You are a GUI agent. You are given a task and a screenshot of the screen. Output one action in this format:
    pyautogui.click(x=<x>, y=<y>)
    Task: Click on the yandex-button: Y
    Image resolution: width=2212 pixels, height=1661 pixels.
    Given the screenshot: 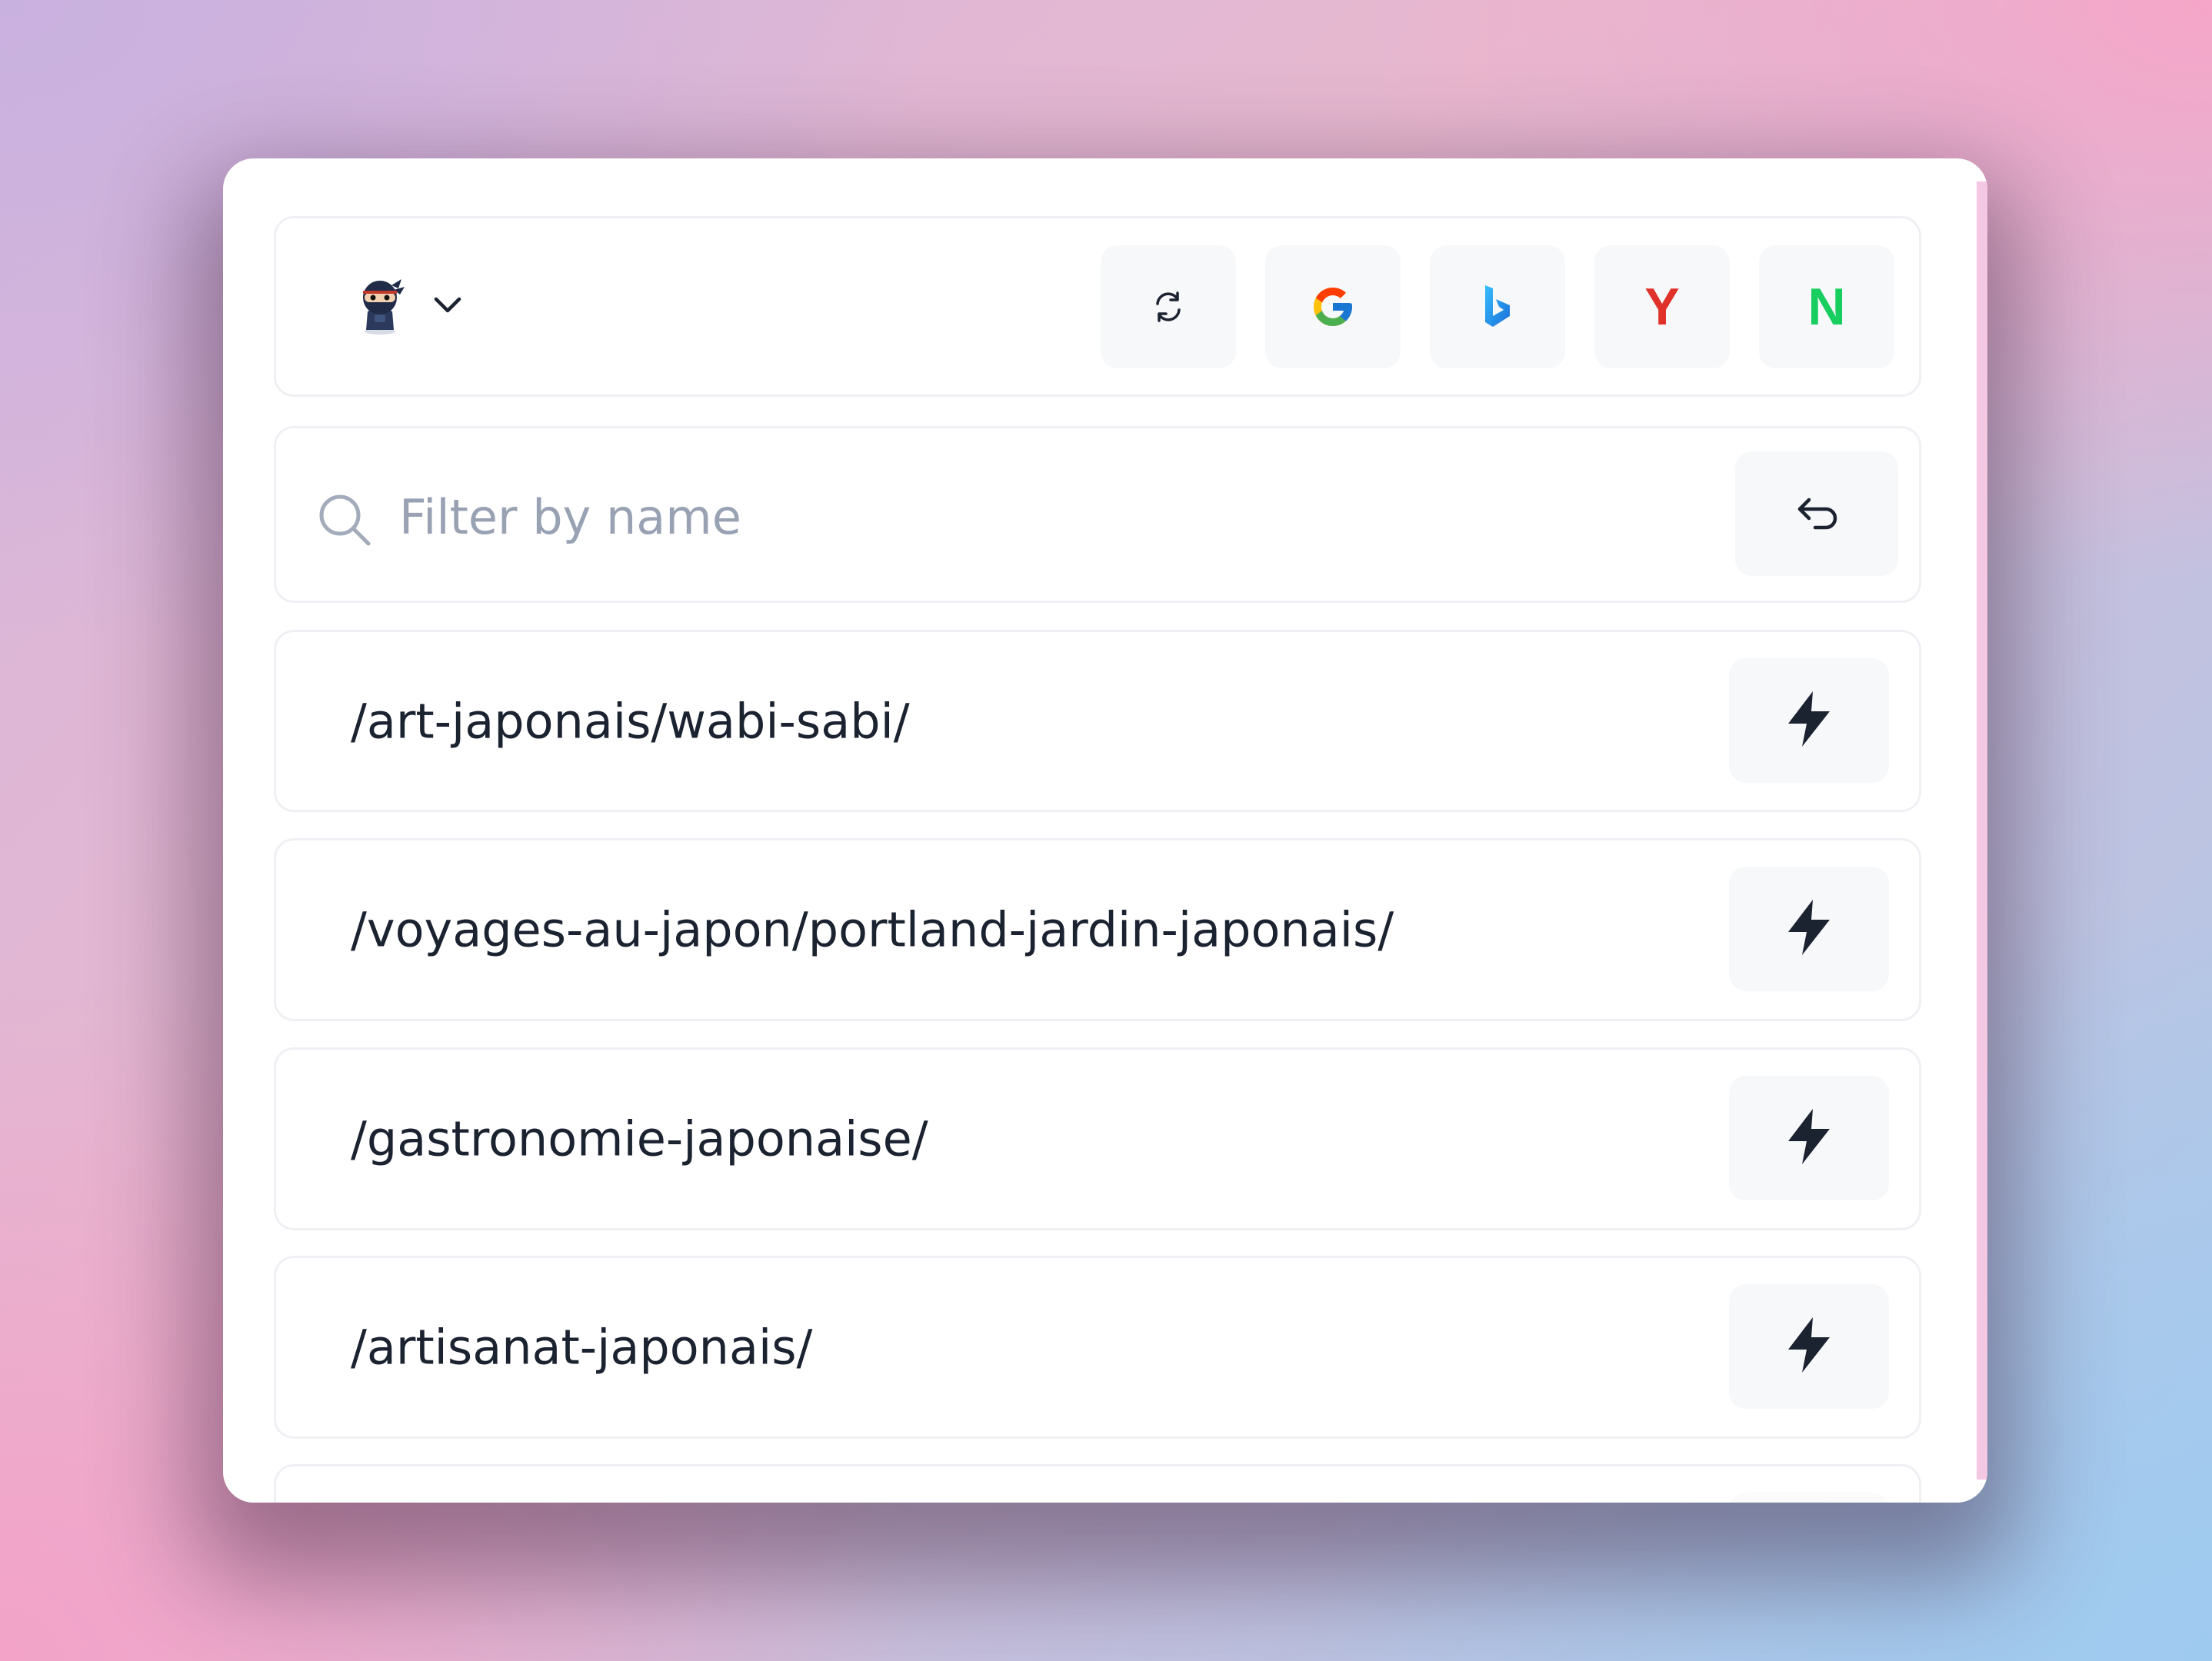 What is the action you would take?
    pyautogui.click(x=1662, y=306)
    